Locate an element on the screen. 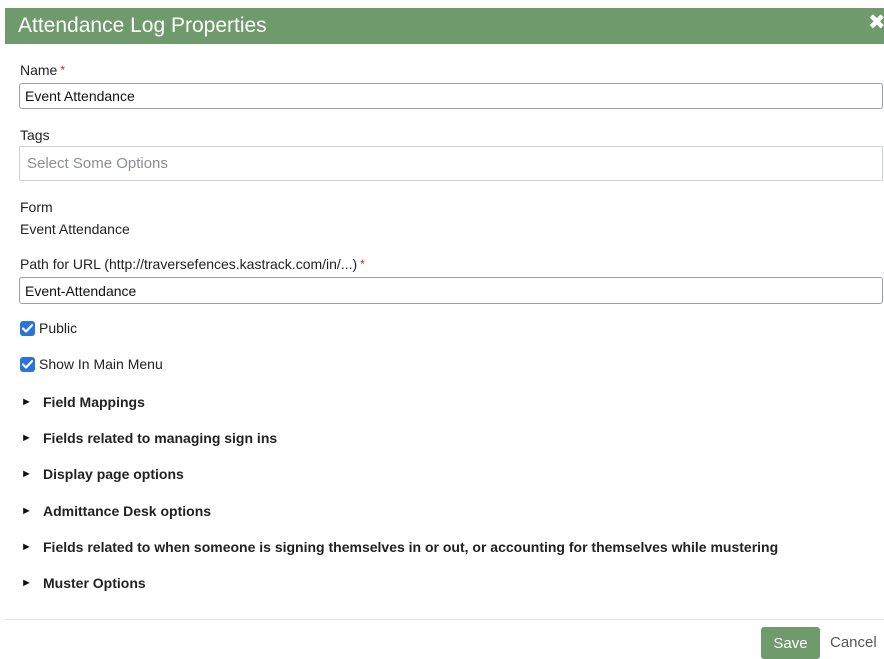 This screenshot has width=884, height=659. show-in-main-menu-checkbox-row: Show In Main Menu is located at coordinates (91, 364).